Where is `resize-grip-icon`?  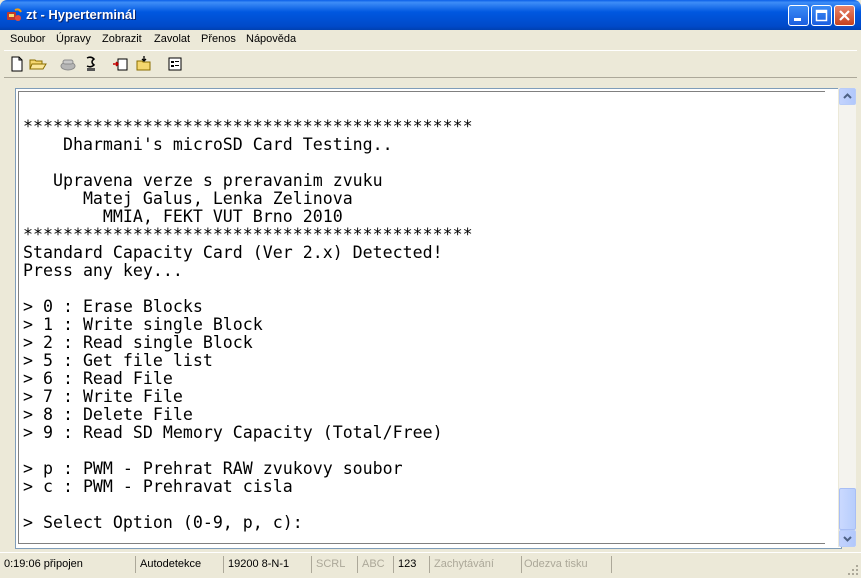
resize-grip-icon is located at coordinates (853, 570).